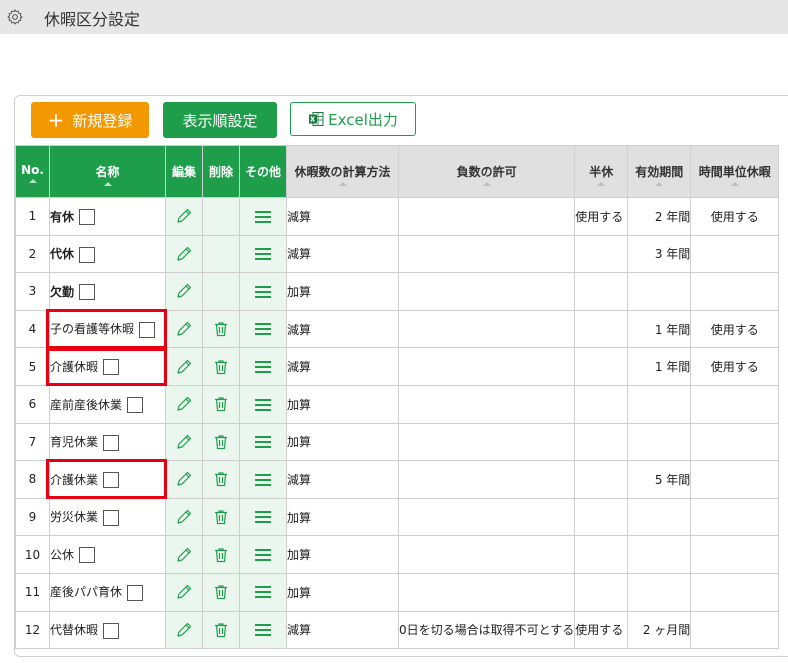 This screenshot has height=663, width=788. I want to click on table-row: 3 欠勤 加算, so click(397, 291).